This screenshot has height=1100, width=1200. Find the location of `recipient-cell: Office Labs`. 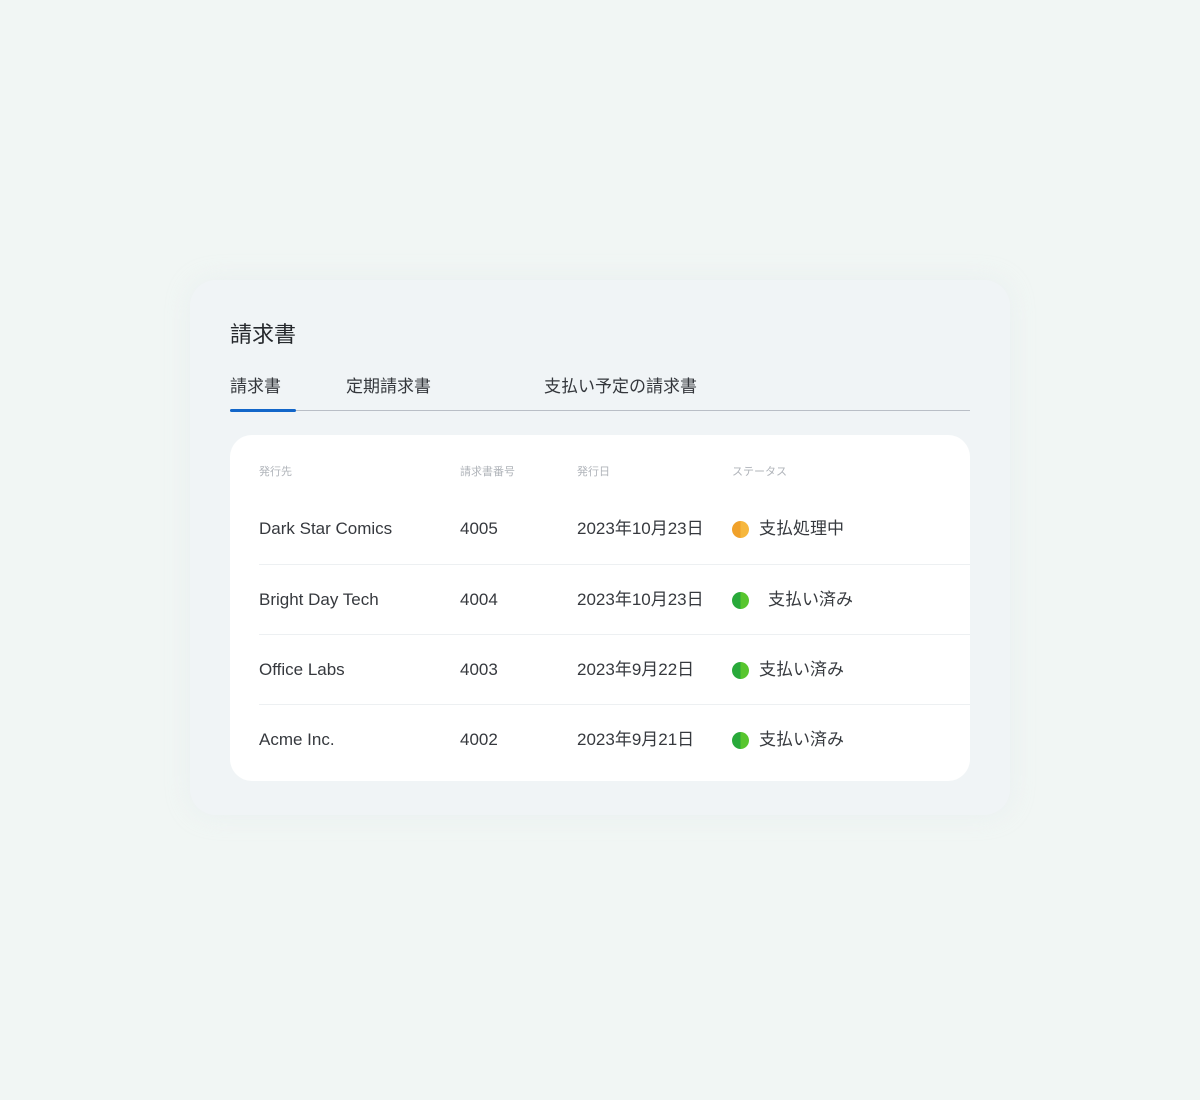

recipient-cell: Office Labs is located at coordinates (302, 669).